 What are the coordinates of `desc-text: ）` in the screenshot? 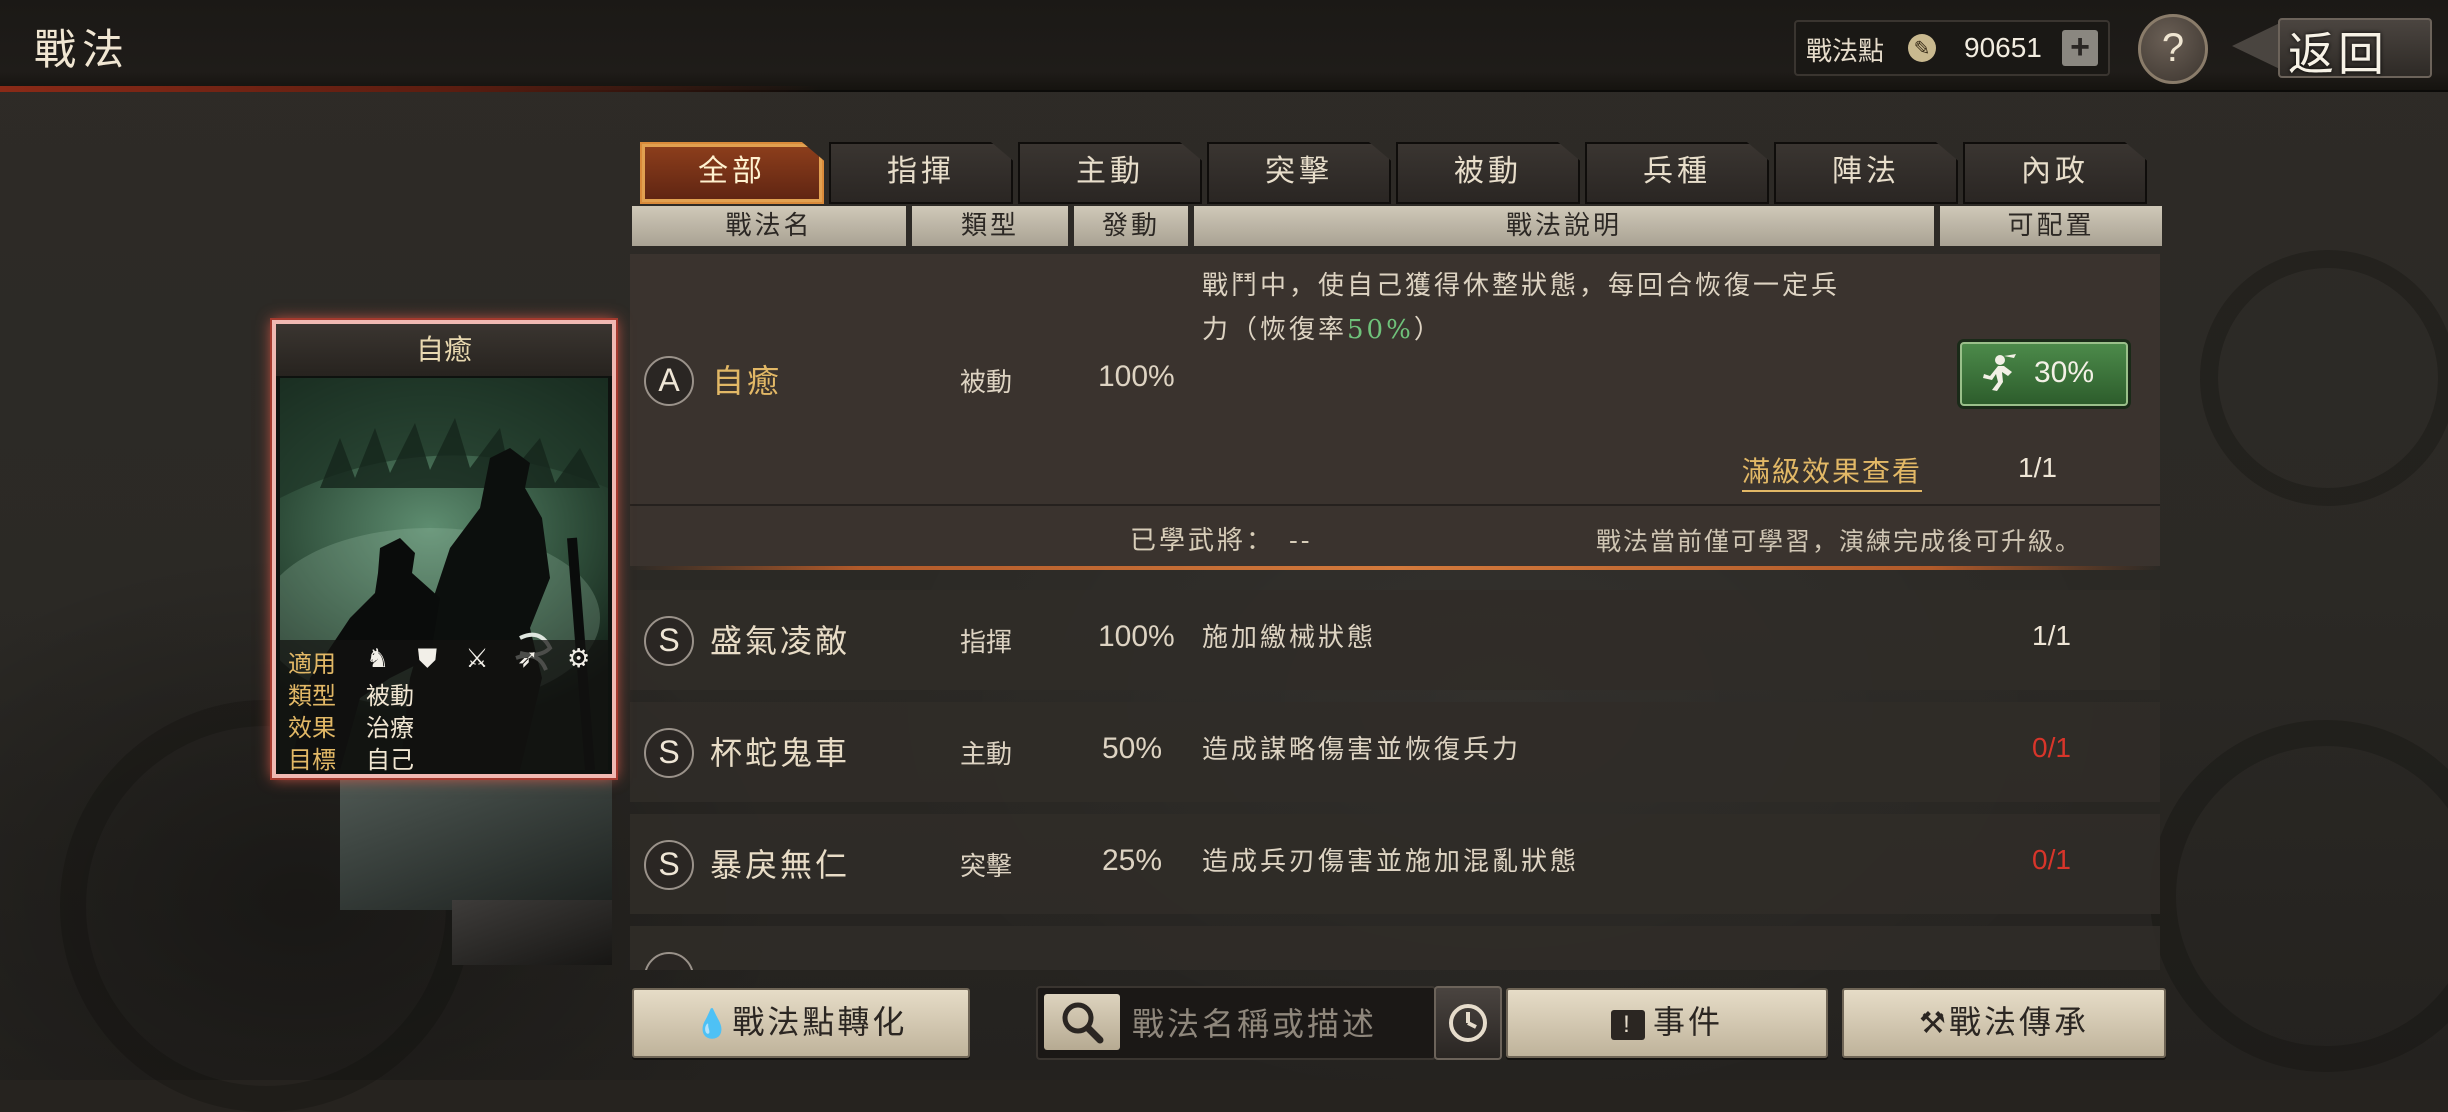 It's located at (1428, 330).